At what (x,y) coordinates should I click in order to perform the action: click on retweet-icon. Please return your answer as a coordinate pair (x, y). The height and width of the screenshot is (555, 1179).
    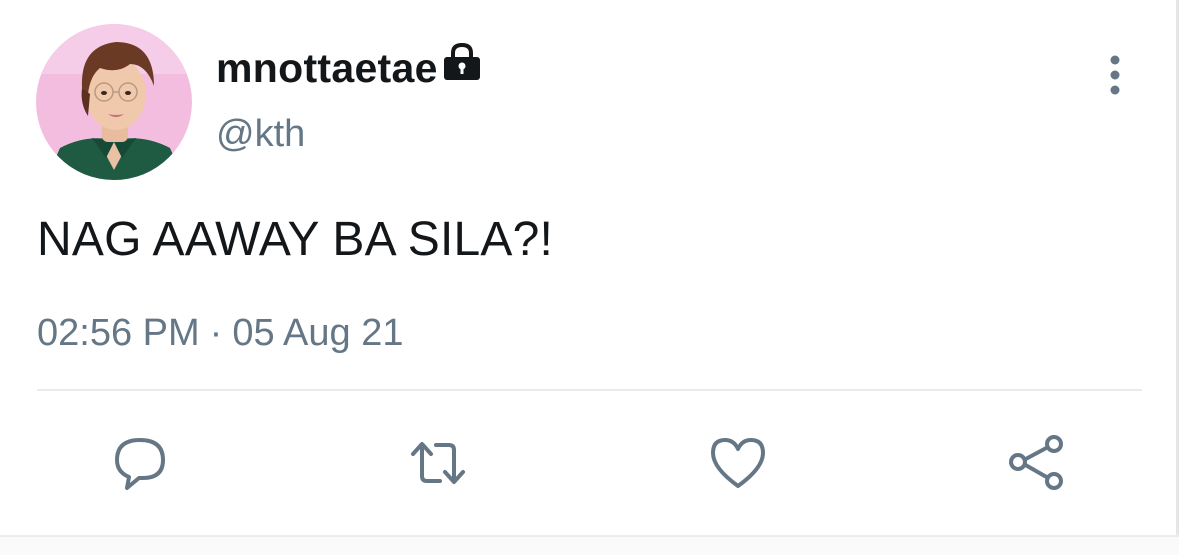
    Looking at the image, I should click on (438, 463).